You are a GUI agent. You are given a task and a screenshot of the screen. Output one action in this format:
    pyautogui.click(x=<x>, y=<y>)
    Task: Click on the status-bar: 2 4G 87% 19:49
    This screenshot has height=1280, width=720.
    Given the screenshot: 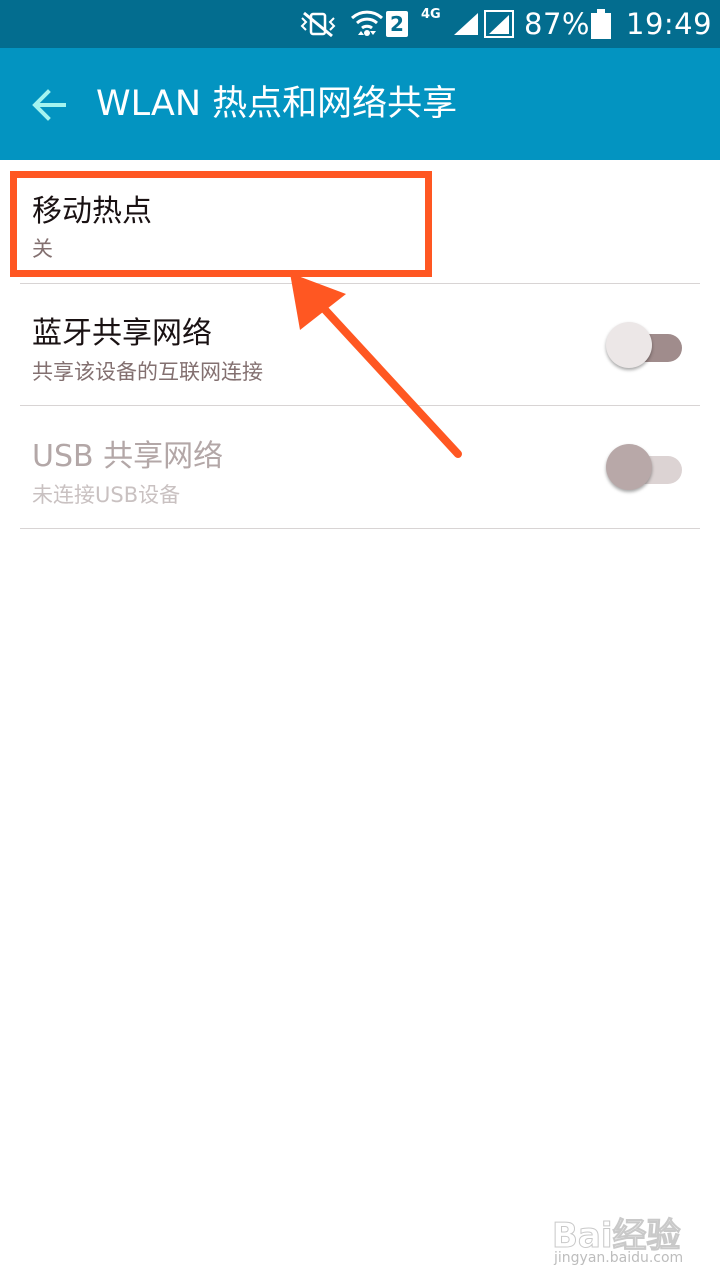 What is the action you would take?
    pyautogui.click(x=360, y=24)
    